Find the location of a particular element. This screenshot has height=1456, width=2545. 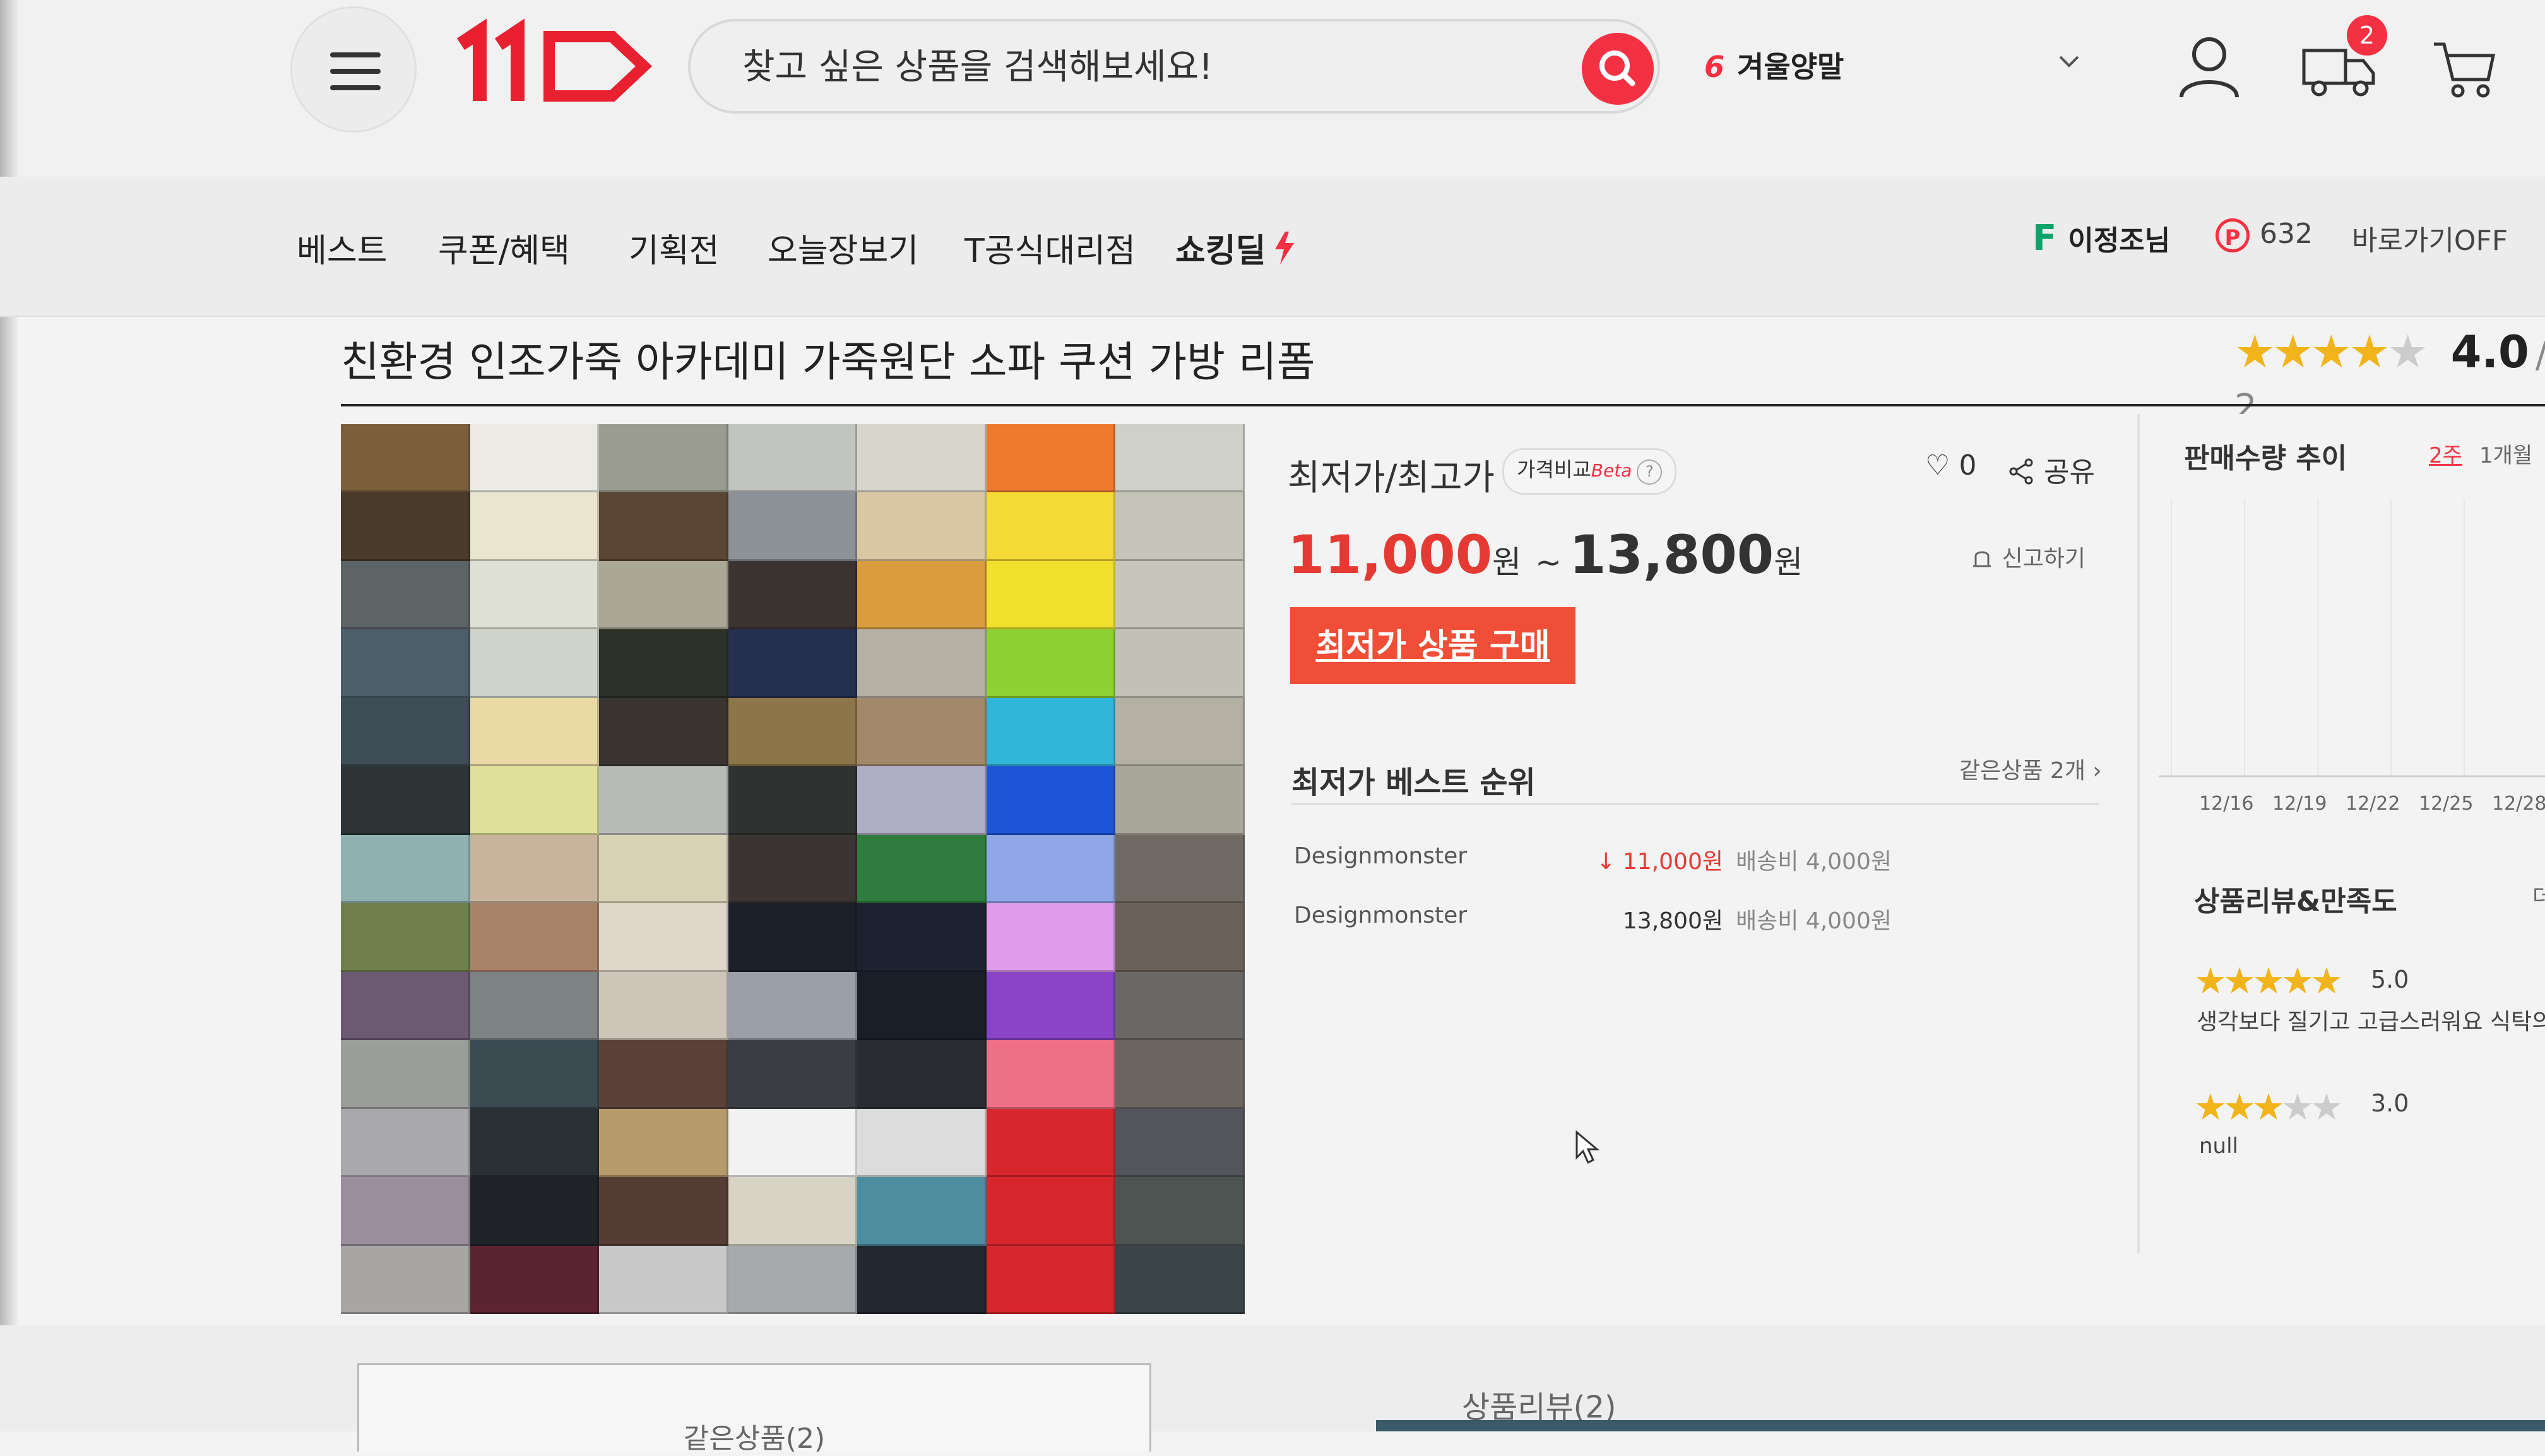

f-grade-icon: F is located at coordinates (2044, 238).